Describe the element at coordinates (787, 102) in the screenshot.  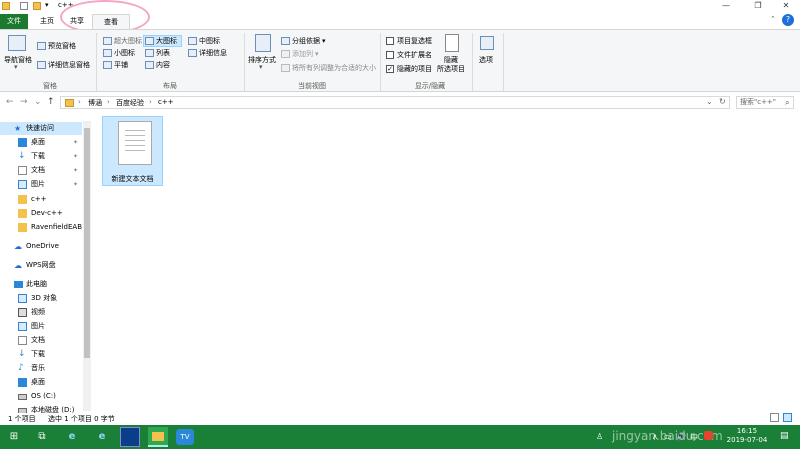
I see `search-icon: ⌕` at that location.